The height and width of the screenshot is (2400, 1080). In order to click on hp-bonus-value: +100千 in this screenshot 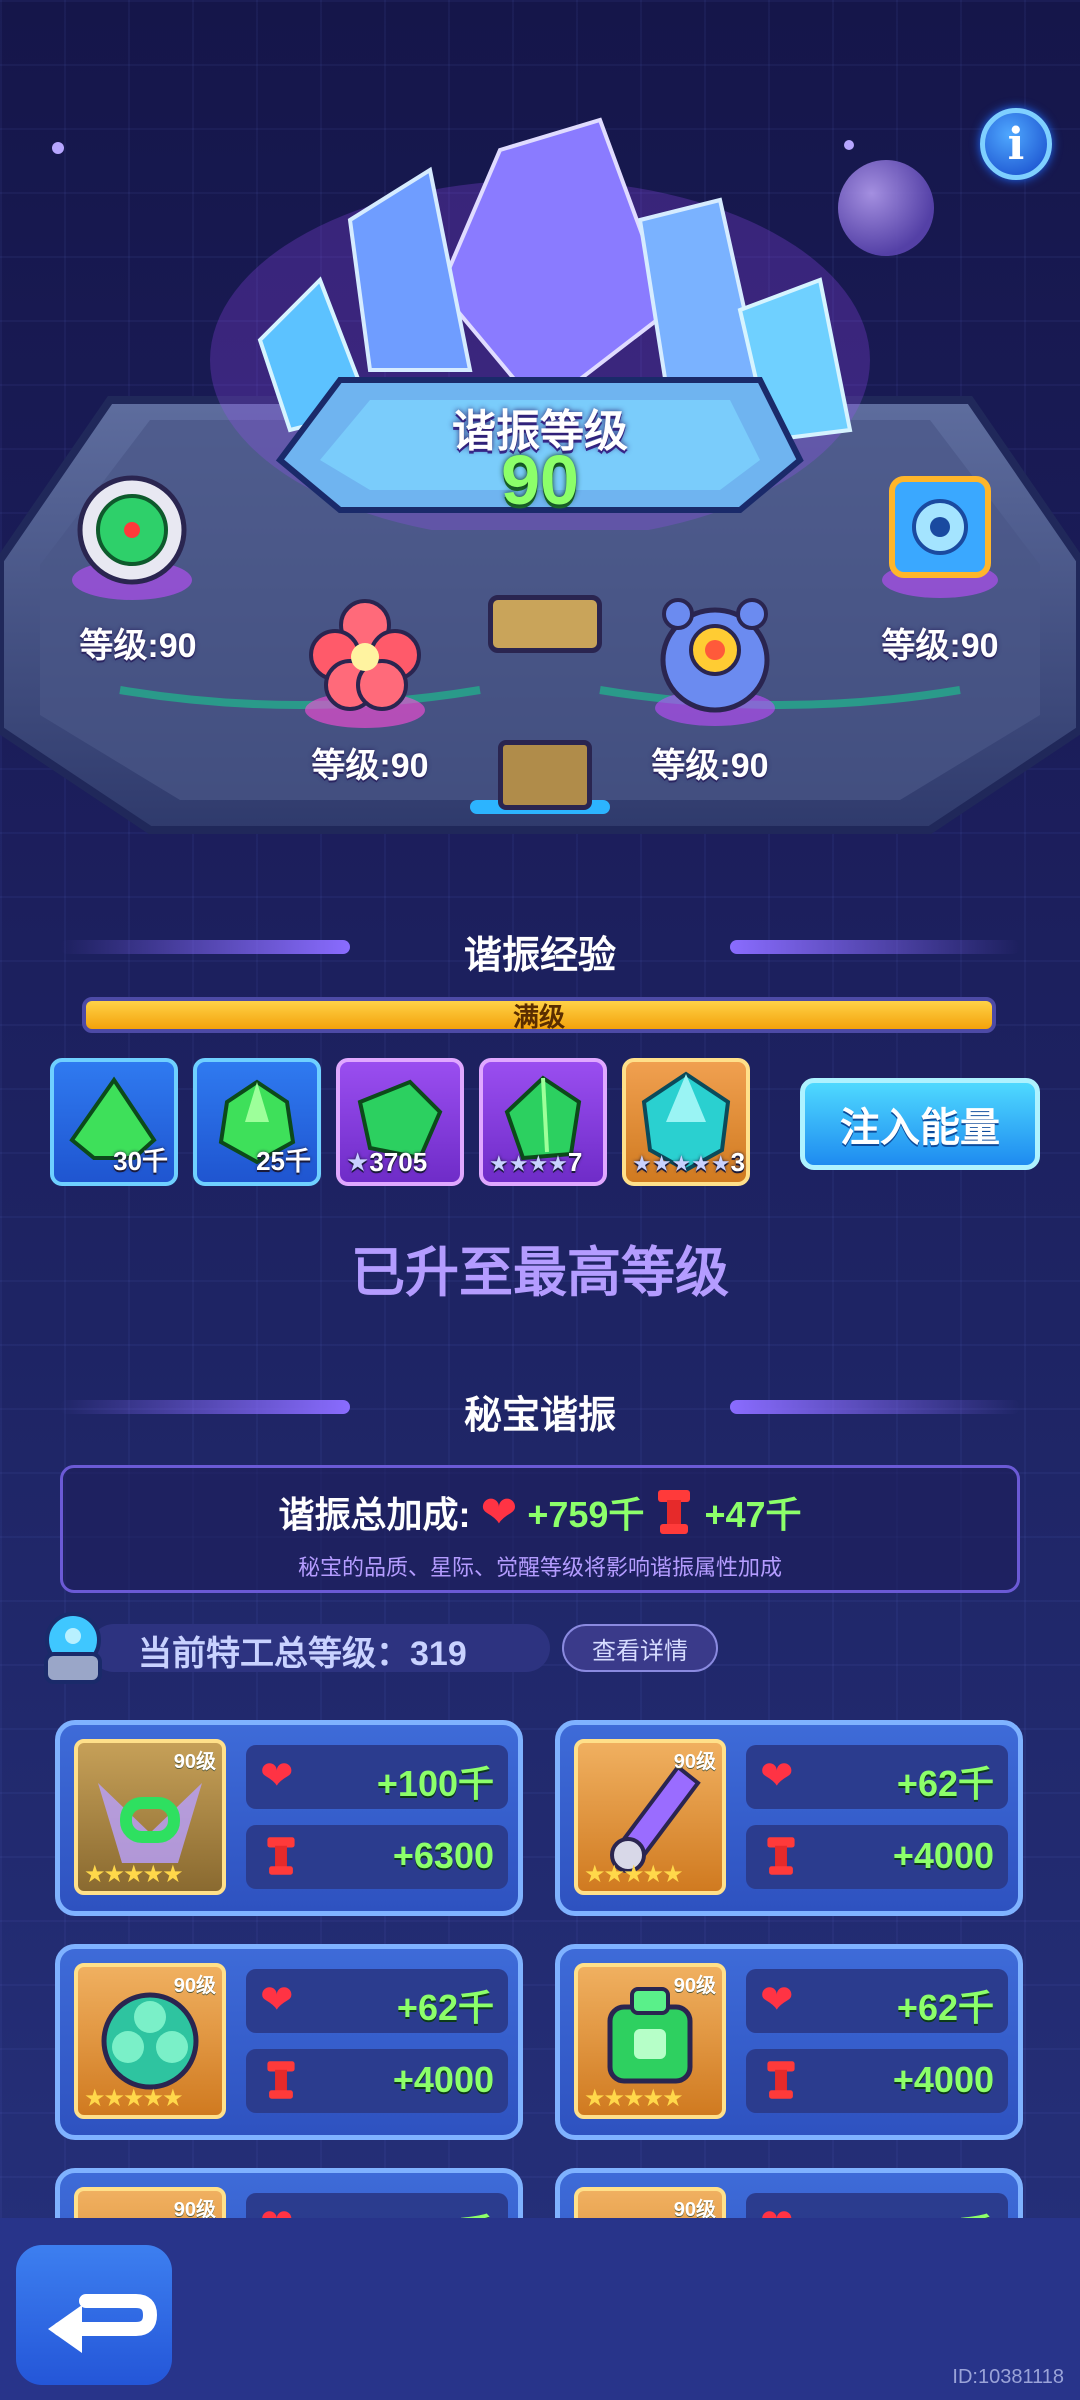, I will do `click(435, 1783)`.